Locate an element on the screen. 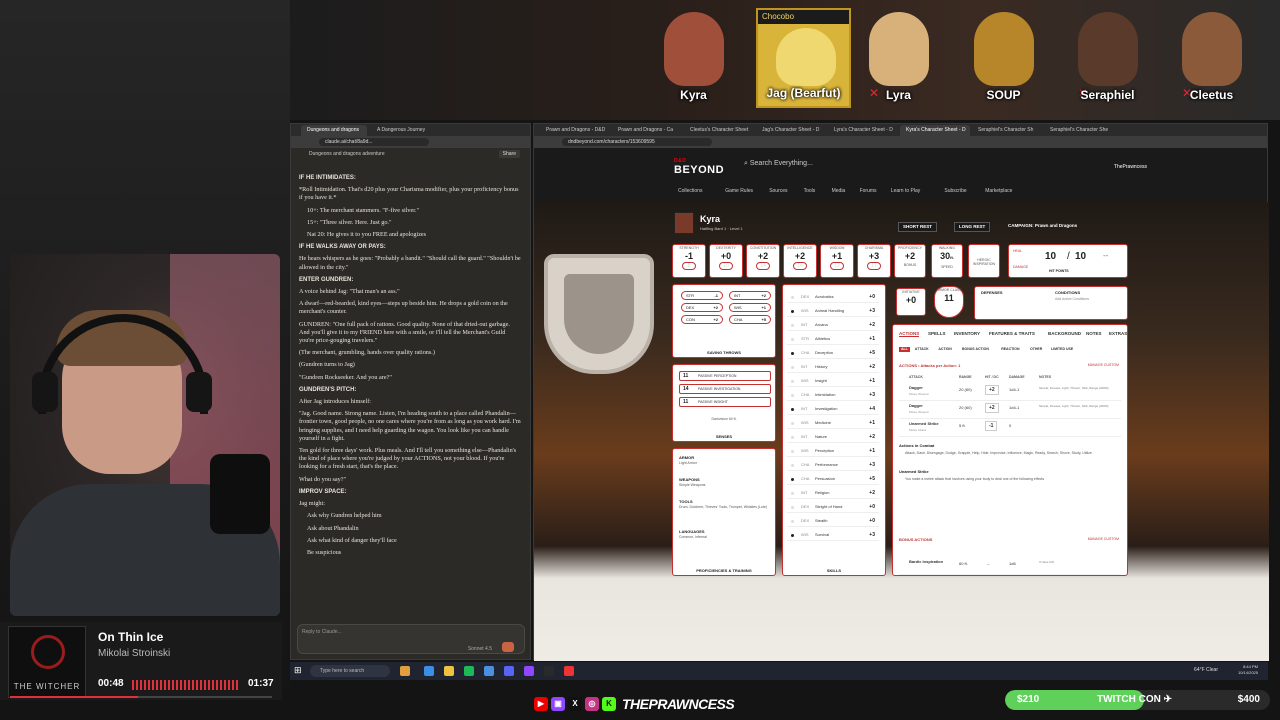  filter-other: OTHER is located at coordinates (1036, 349).